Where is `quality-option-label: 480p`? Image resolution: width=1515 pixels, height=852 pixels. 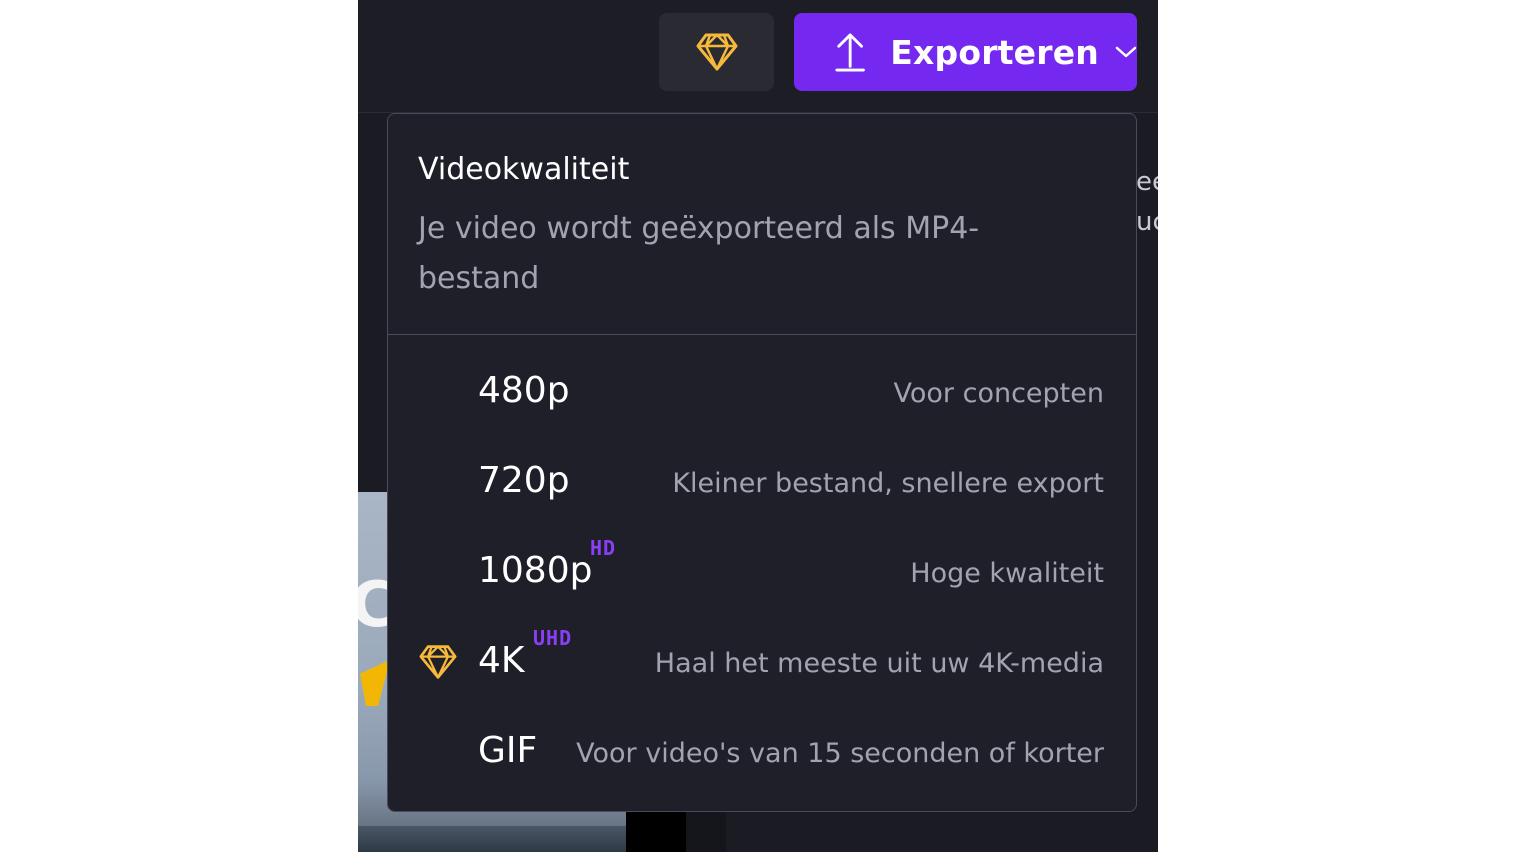
quality-option-label: 480p is located at coordinates (524, 390).